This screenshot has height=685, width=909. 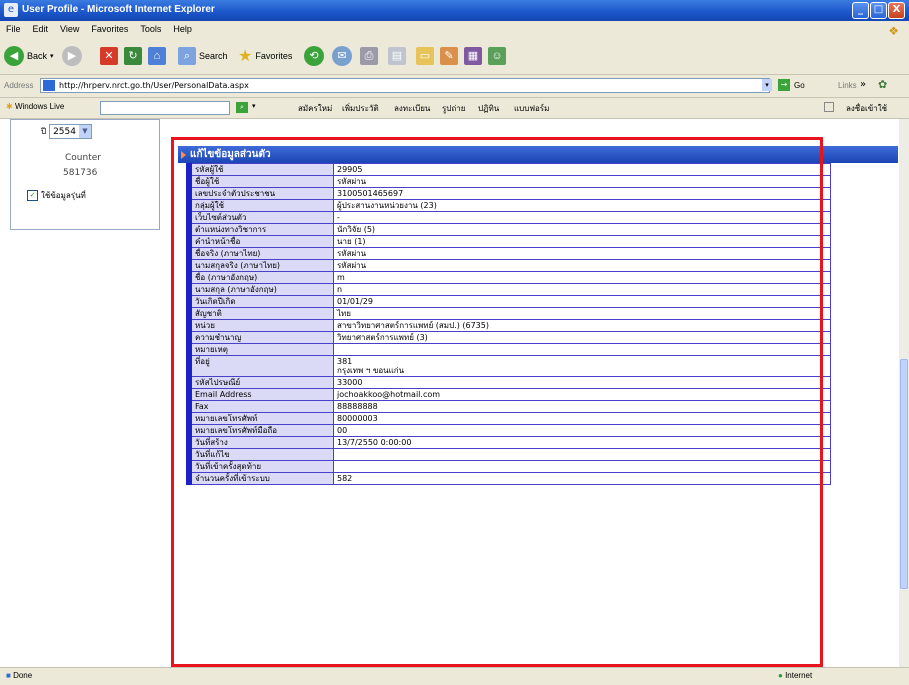 I want to click on data-checkbox-row: ✓ ใช้ข้อมูลรุ่นที่, so click(x=56, y=195).